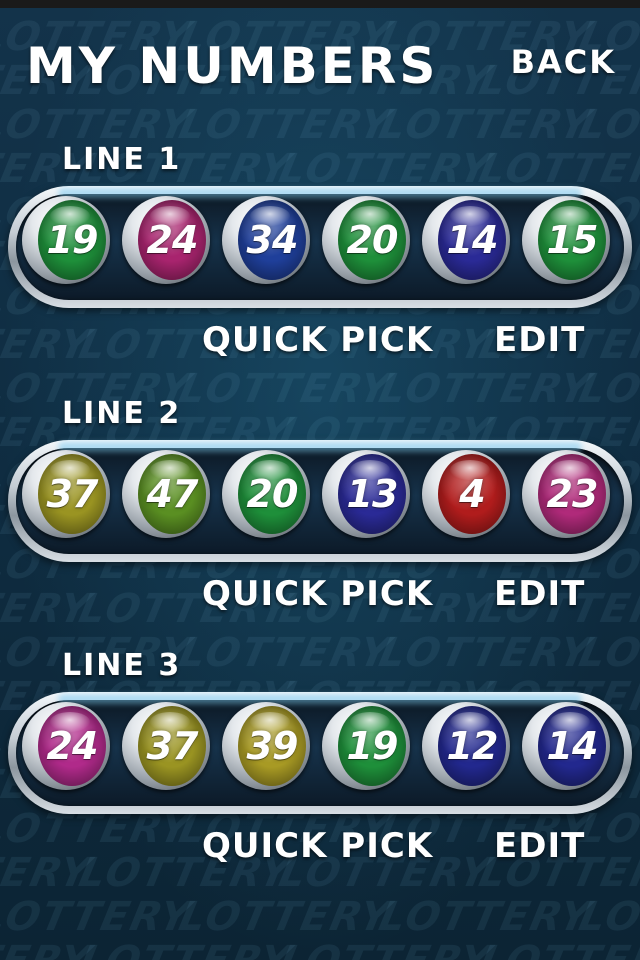  I want to click on line-label: LINE 1, so click(122, 159).